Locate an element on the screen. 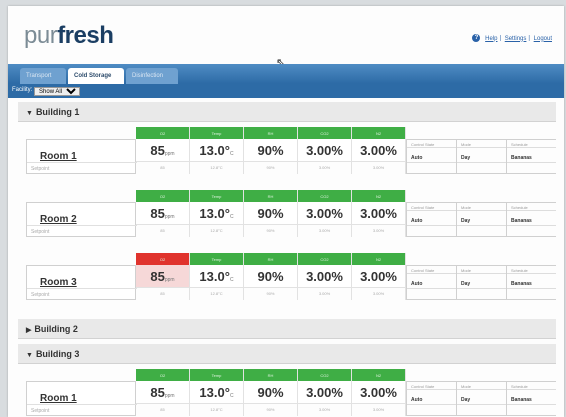 Image resolution: width=566 pixels, height=417 pixels. help-icon: ? is located at coordinates (476, 38).